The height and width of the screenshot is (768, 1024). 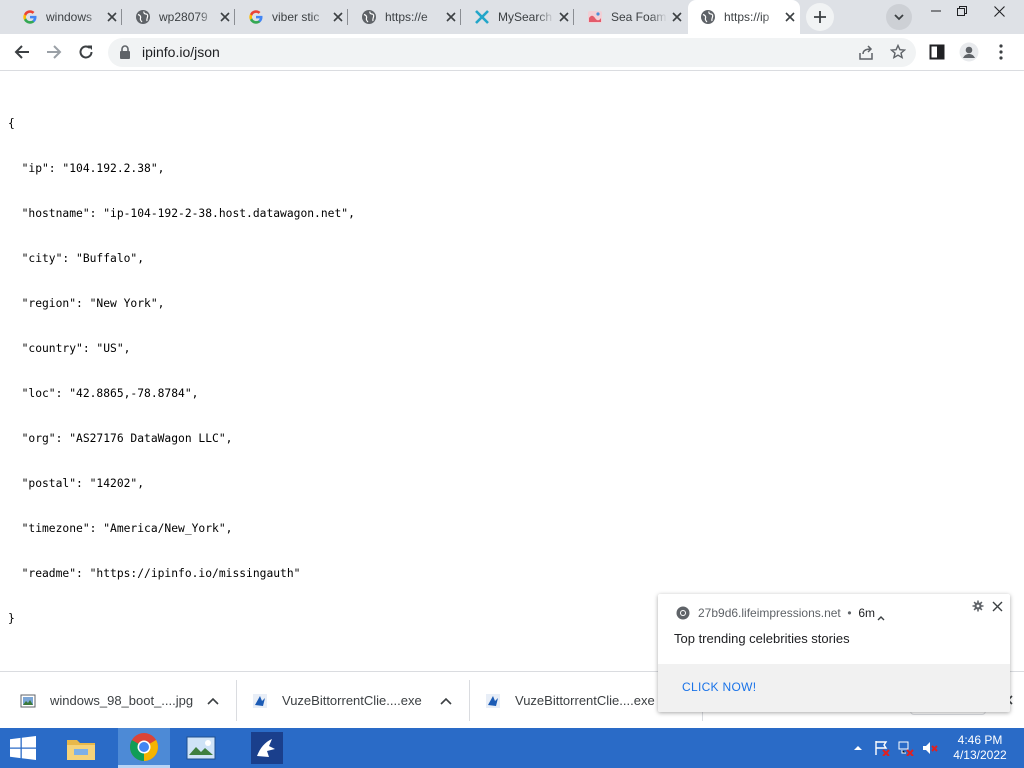 I want to click on mysearch-icon, so click(x=482, y=17).